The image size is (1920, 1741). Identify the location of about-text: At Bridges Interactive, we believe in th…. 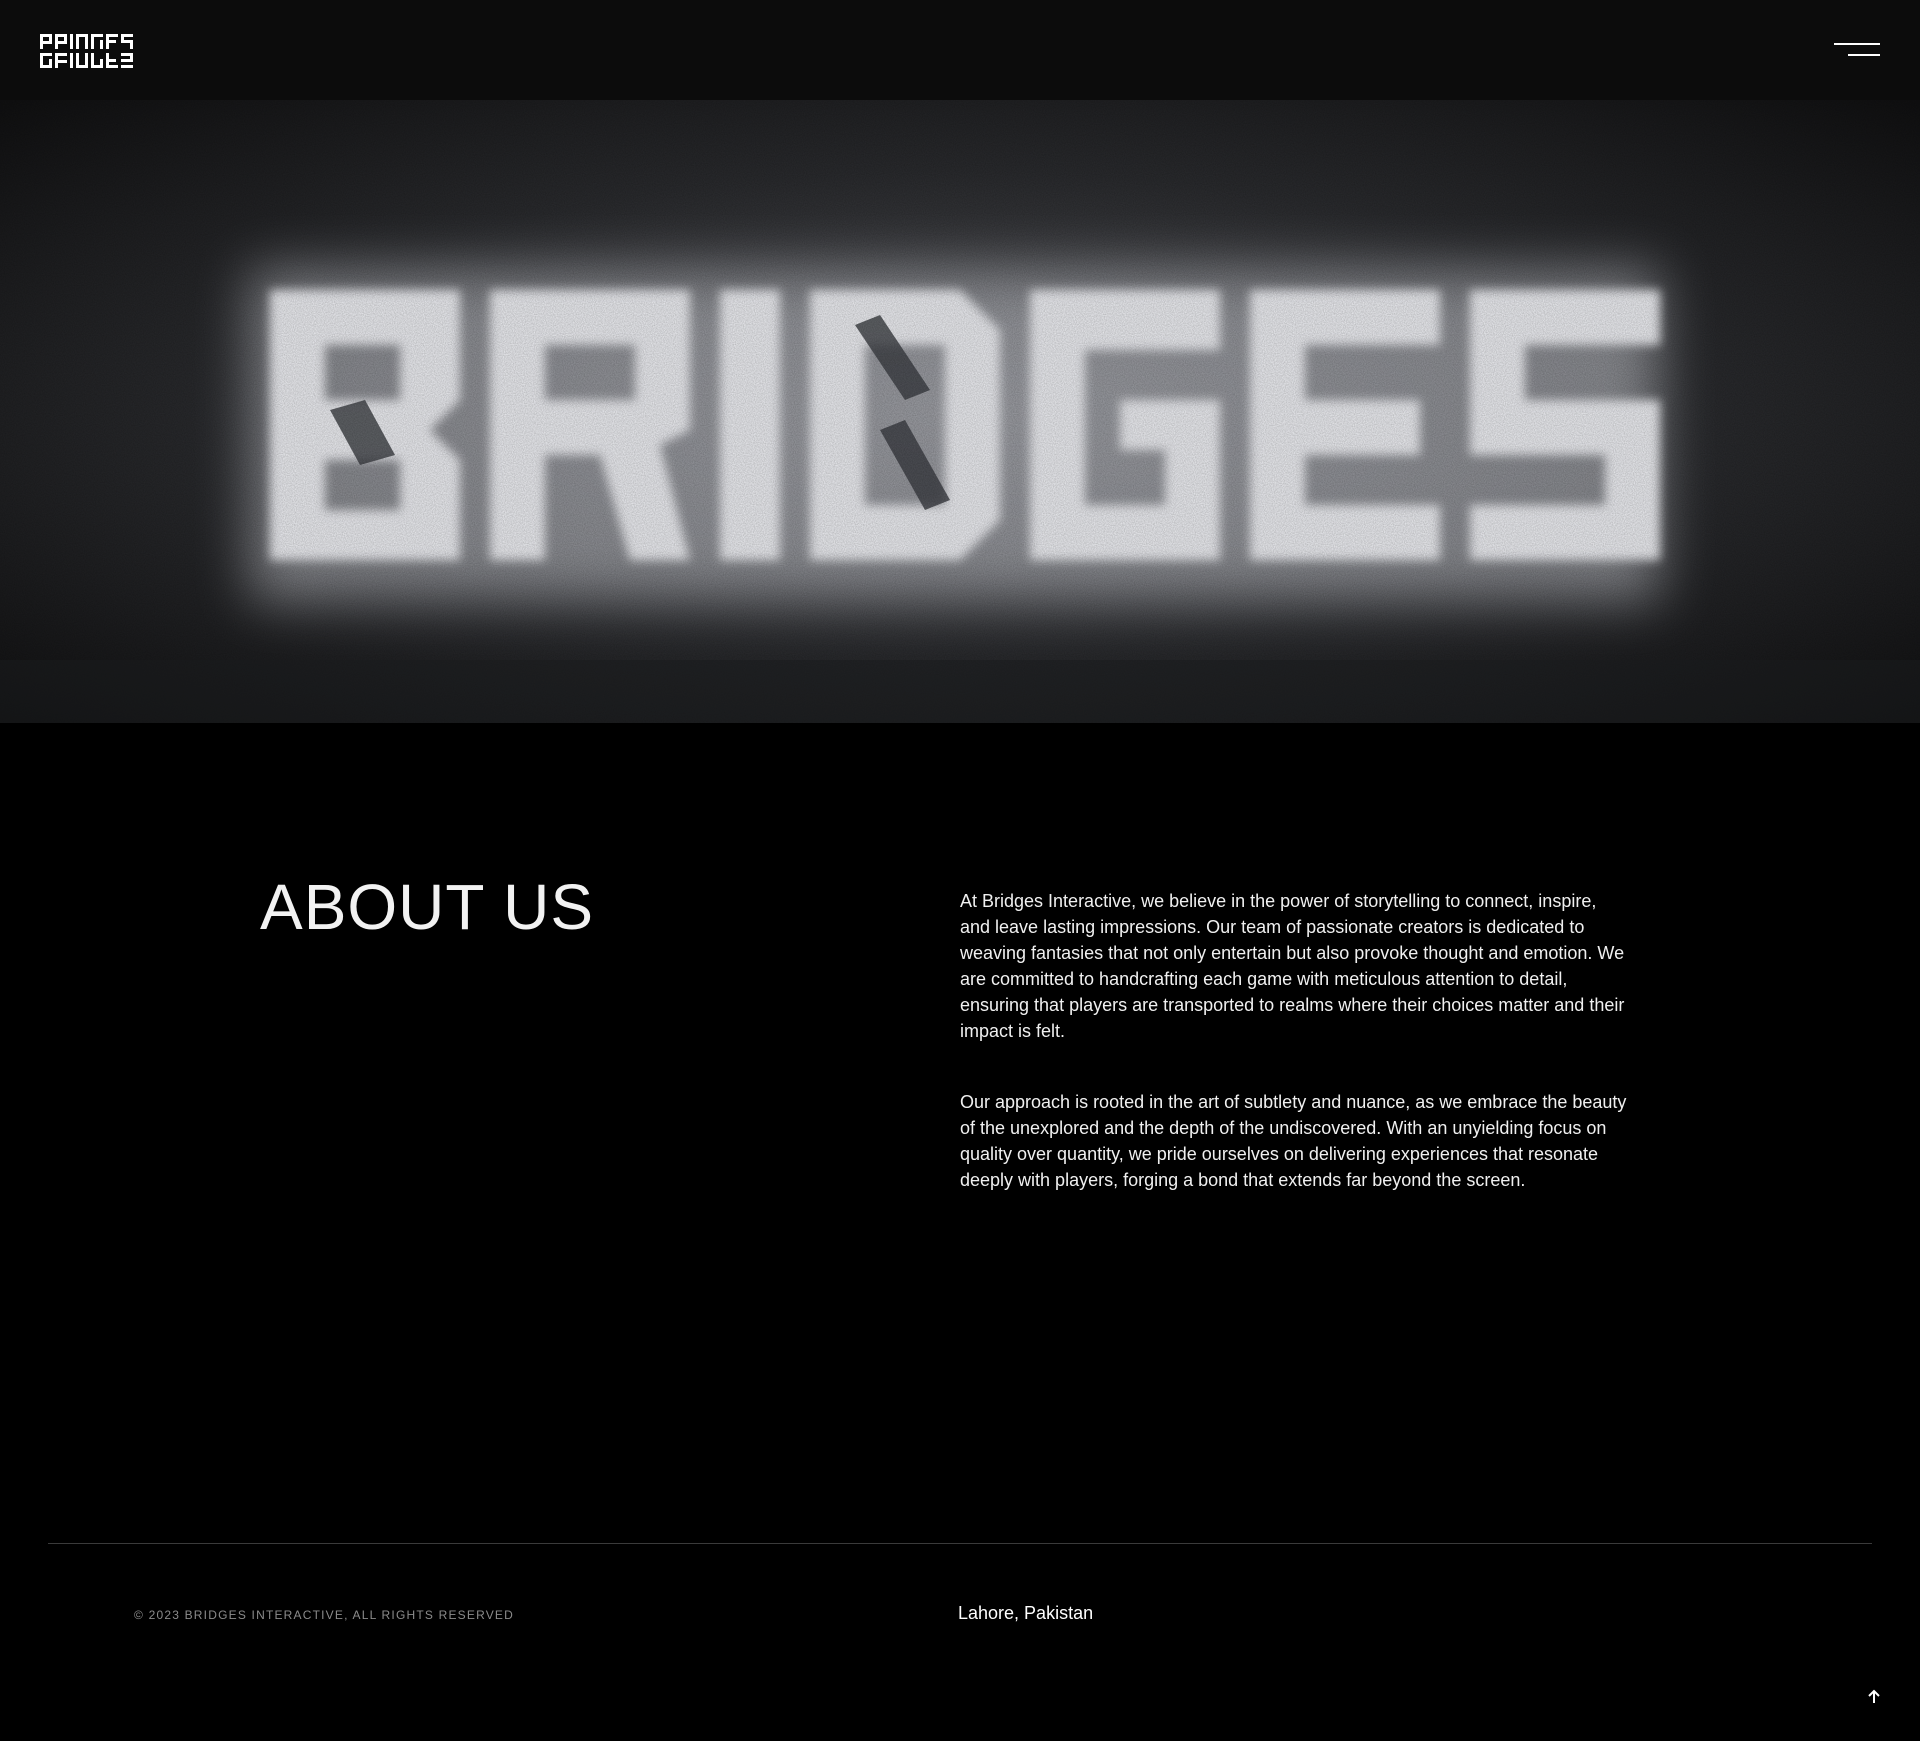
(1295, 1040).